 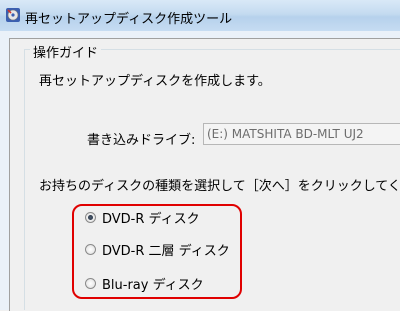 I want to click on window-title: 再セットアップディスク作成ツール, so click(x=129, y=19).